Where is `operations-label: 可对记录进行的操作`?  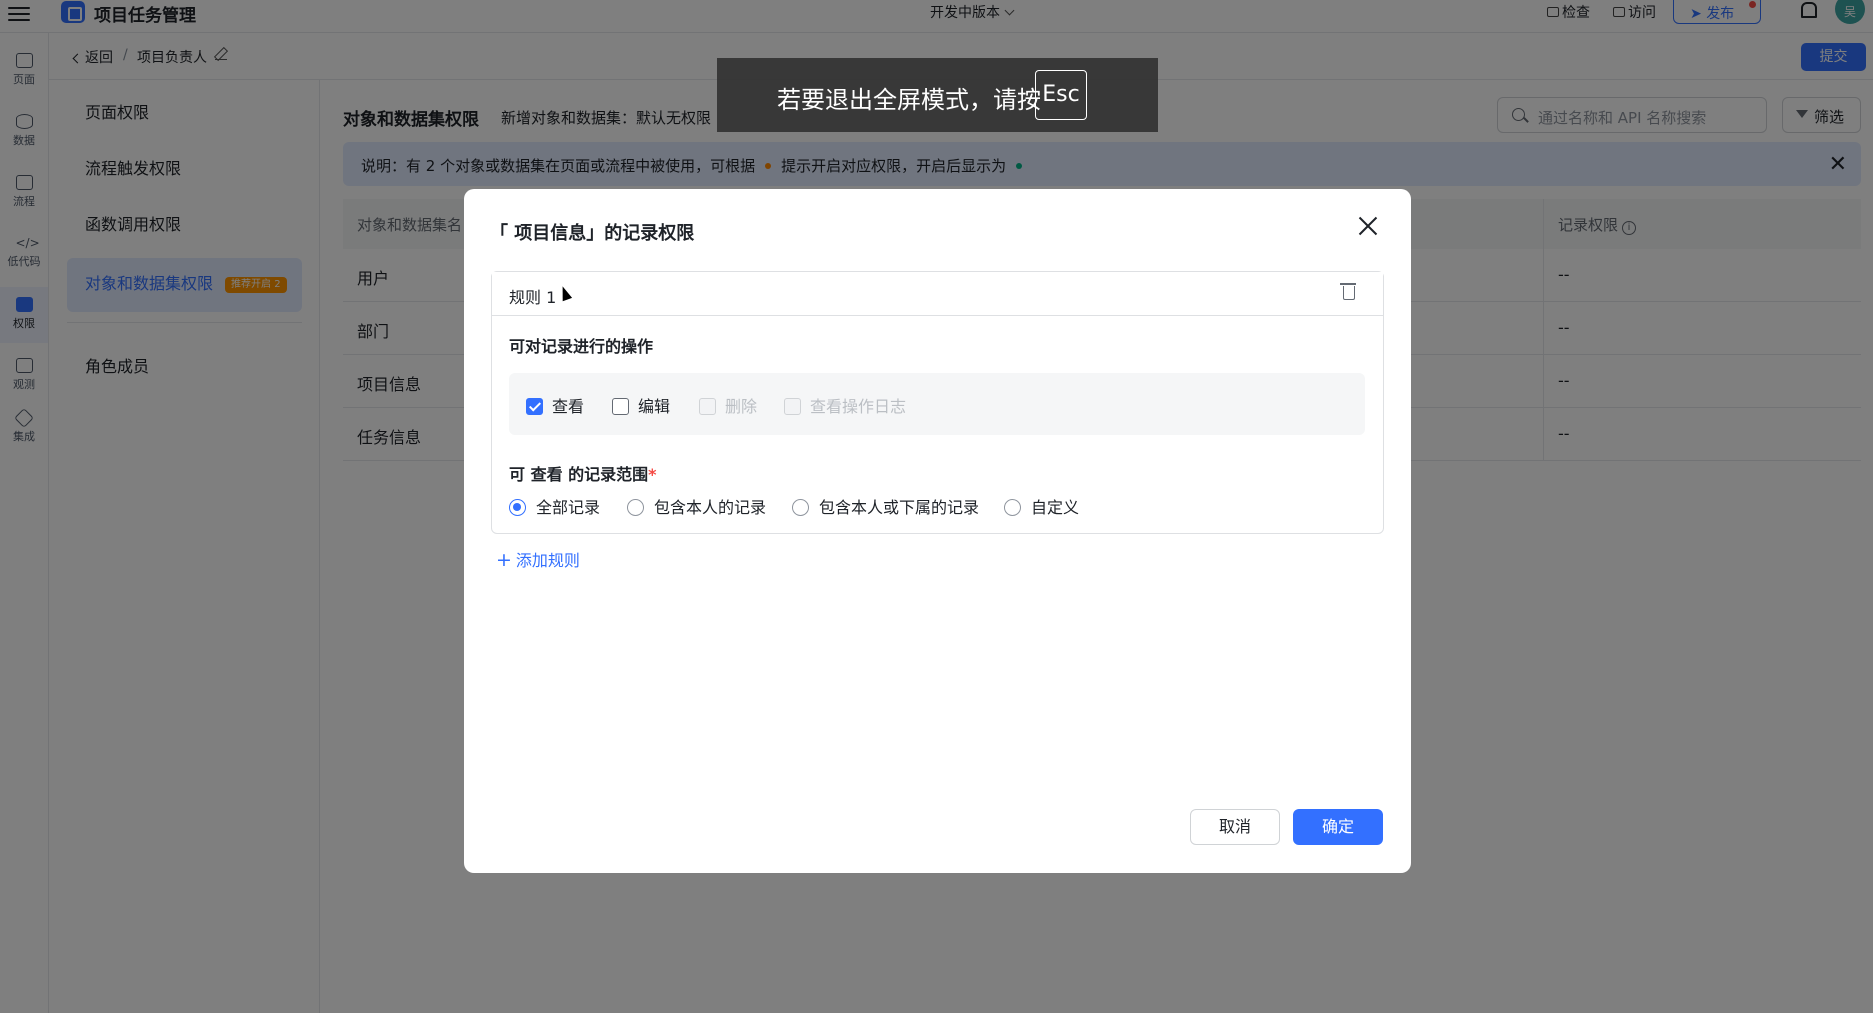 operations-label: 可对记录进行的操作 is located at coordinates (581, 346).